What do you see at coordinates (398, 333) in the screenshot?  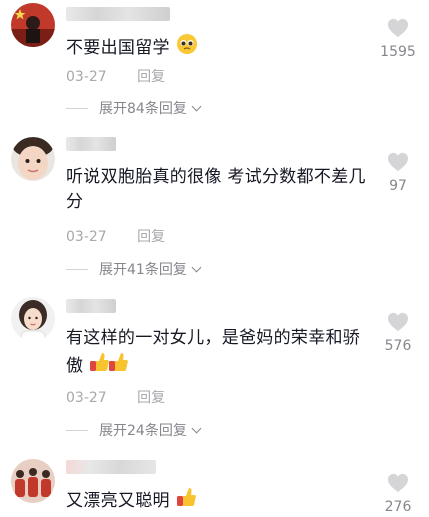 I see `like-button: 576` at bounding box center [398, 333].